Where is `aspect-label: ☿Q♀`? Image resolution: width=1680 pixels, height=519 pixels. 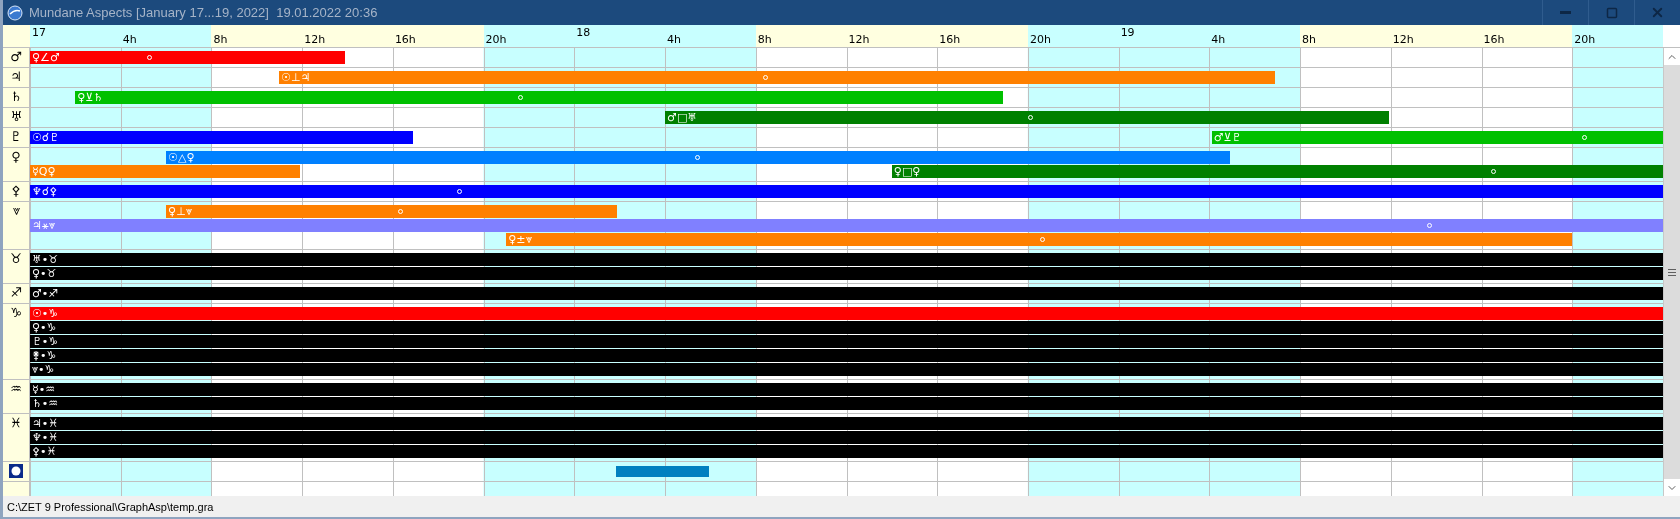
aspect-label: ☿Q♀ is located at coordinates (43, 171).